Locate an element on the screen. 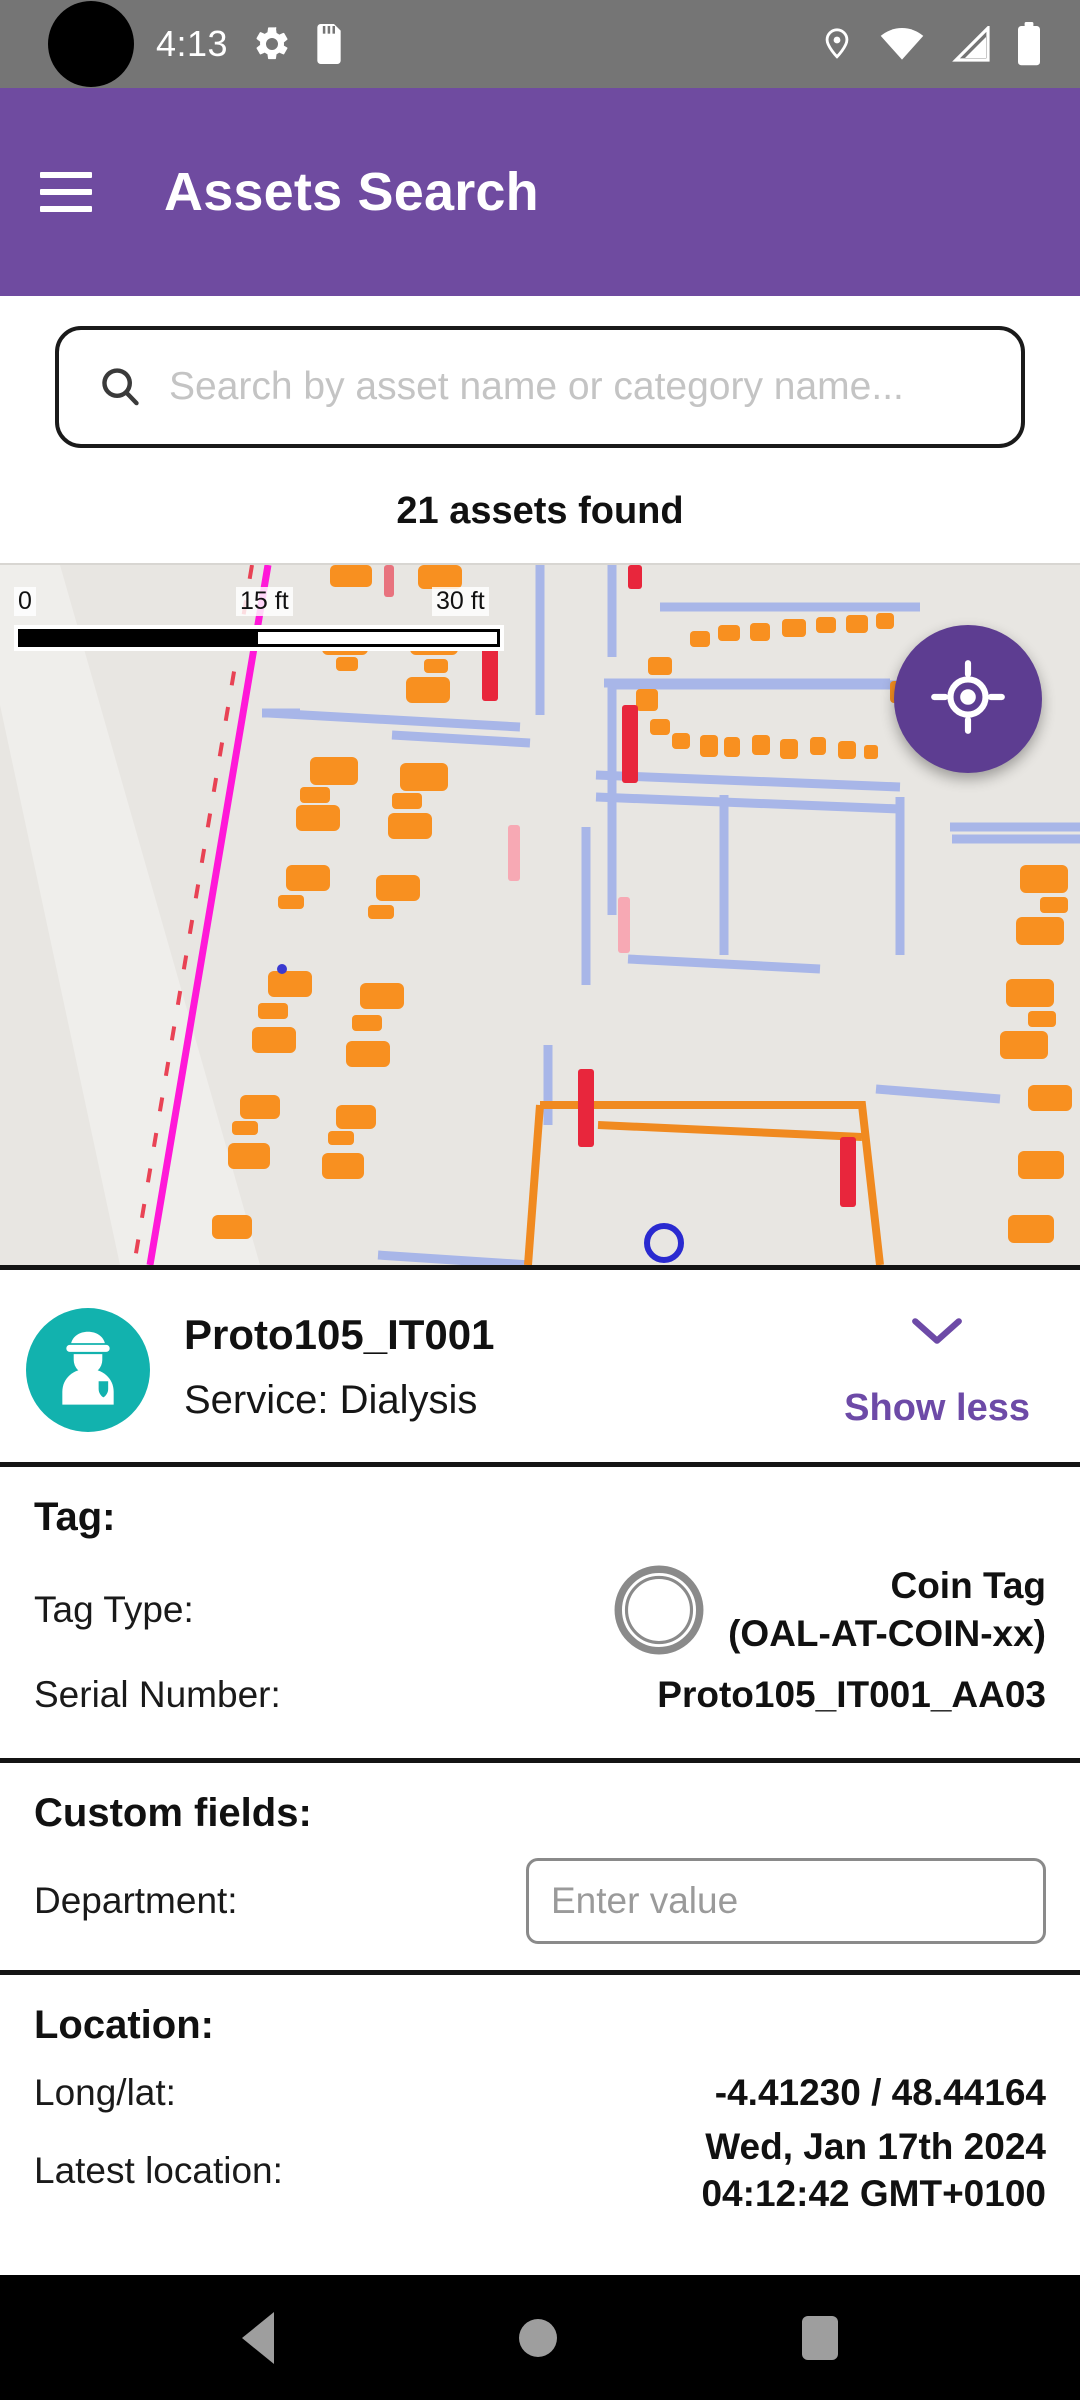 Image resolution: width=1080 pixels, height=2400 pixels. location-pin-icon is located at coordinates (837, 44).